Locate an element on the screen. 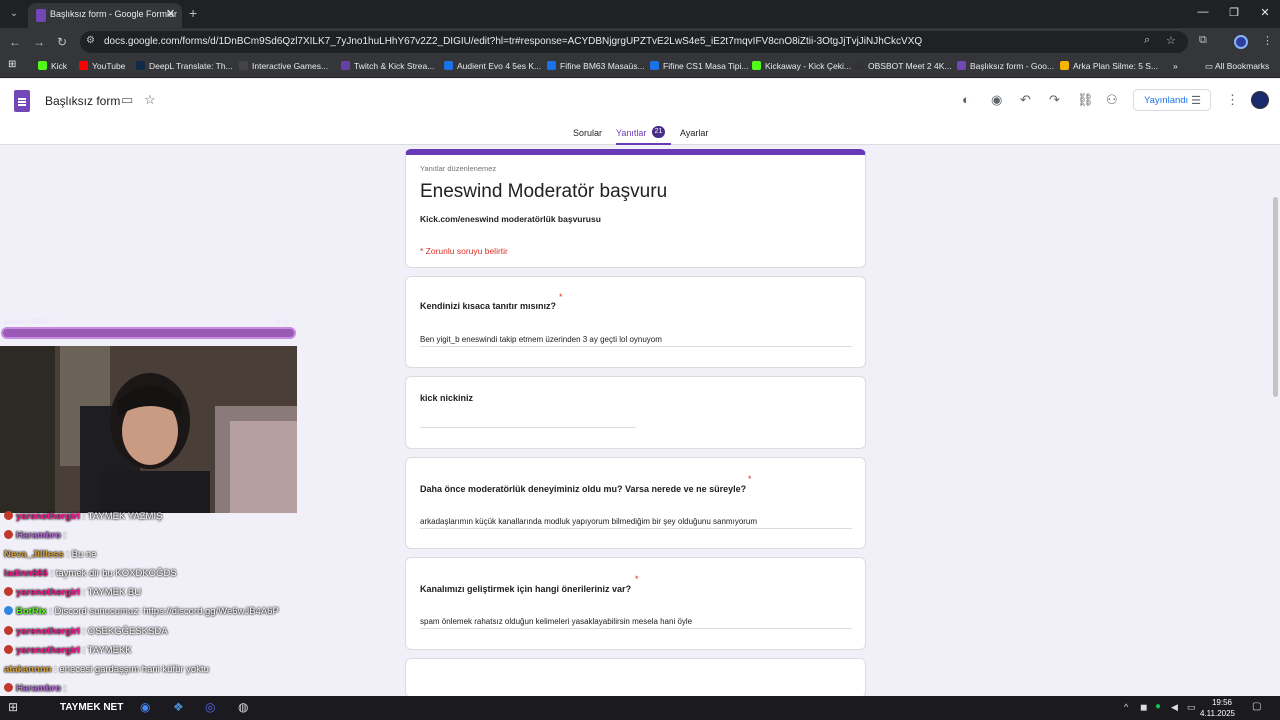 The image size is (1280, 720). spotify-tray-icon: ● is located at coordinates (1158, 706).